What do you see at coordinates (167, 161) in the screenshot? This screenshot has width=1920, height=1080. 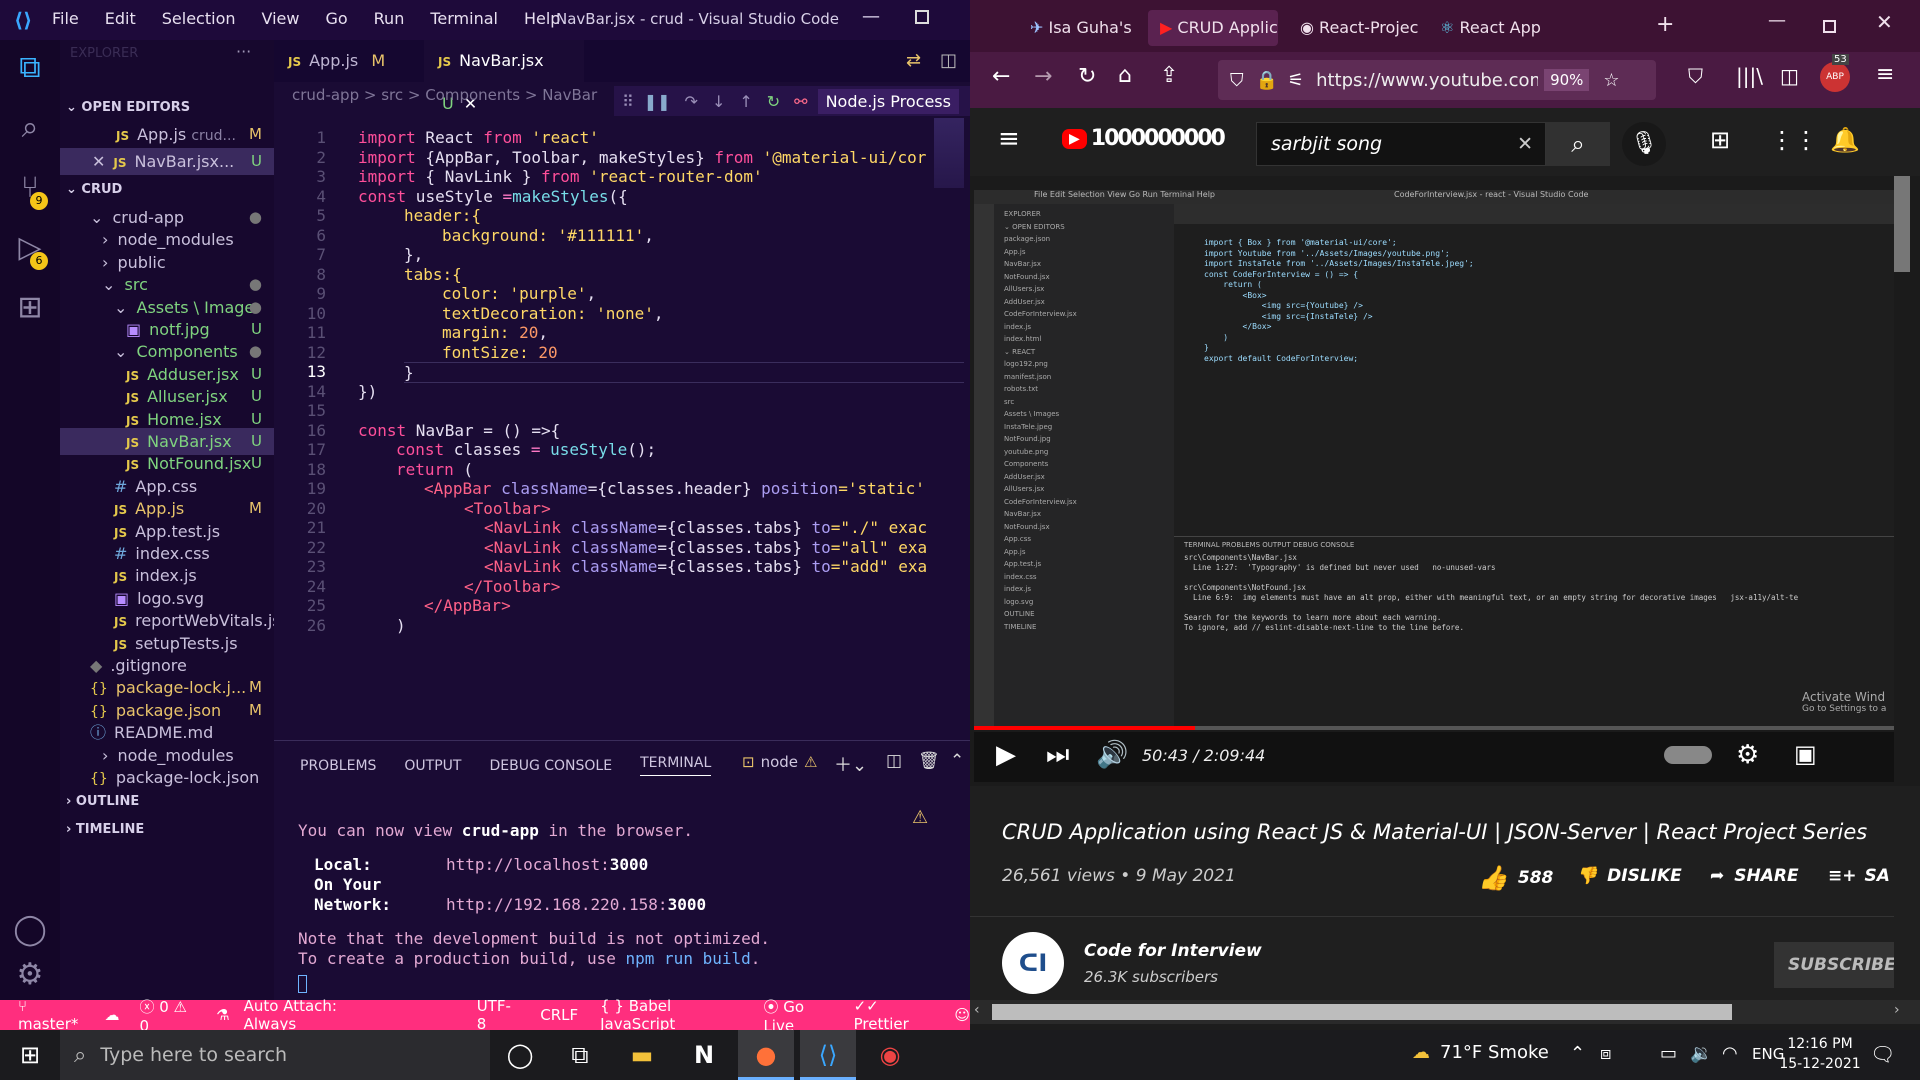 I see `open-editor-item: ✕ JS NavBar.jsx... U` at bounding box center [167, 161].